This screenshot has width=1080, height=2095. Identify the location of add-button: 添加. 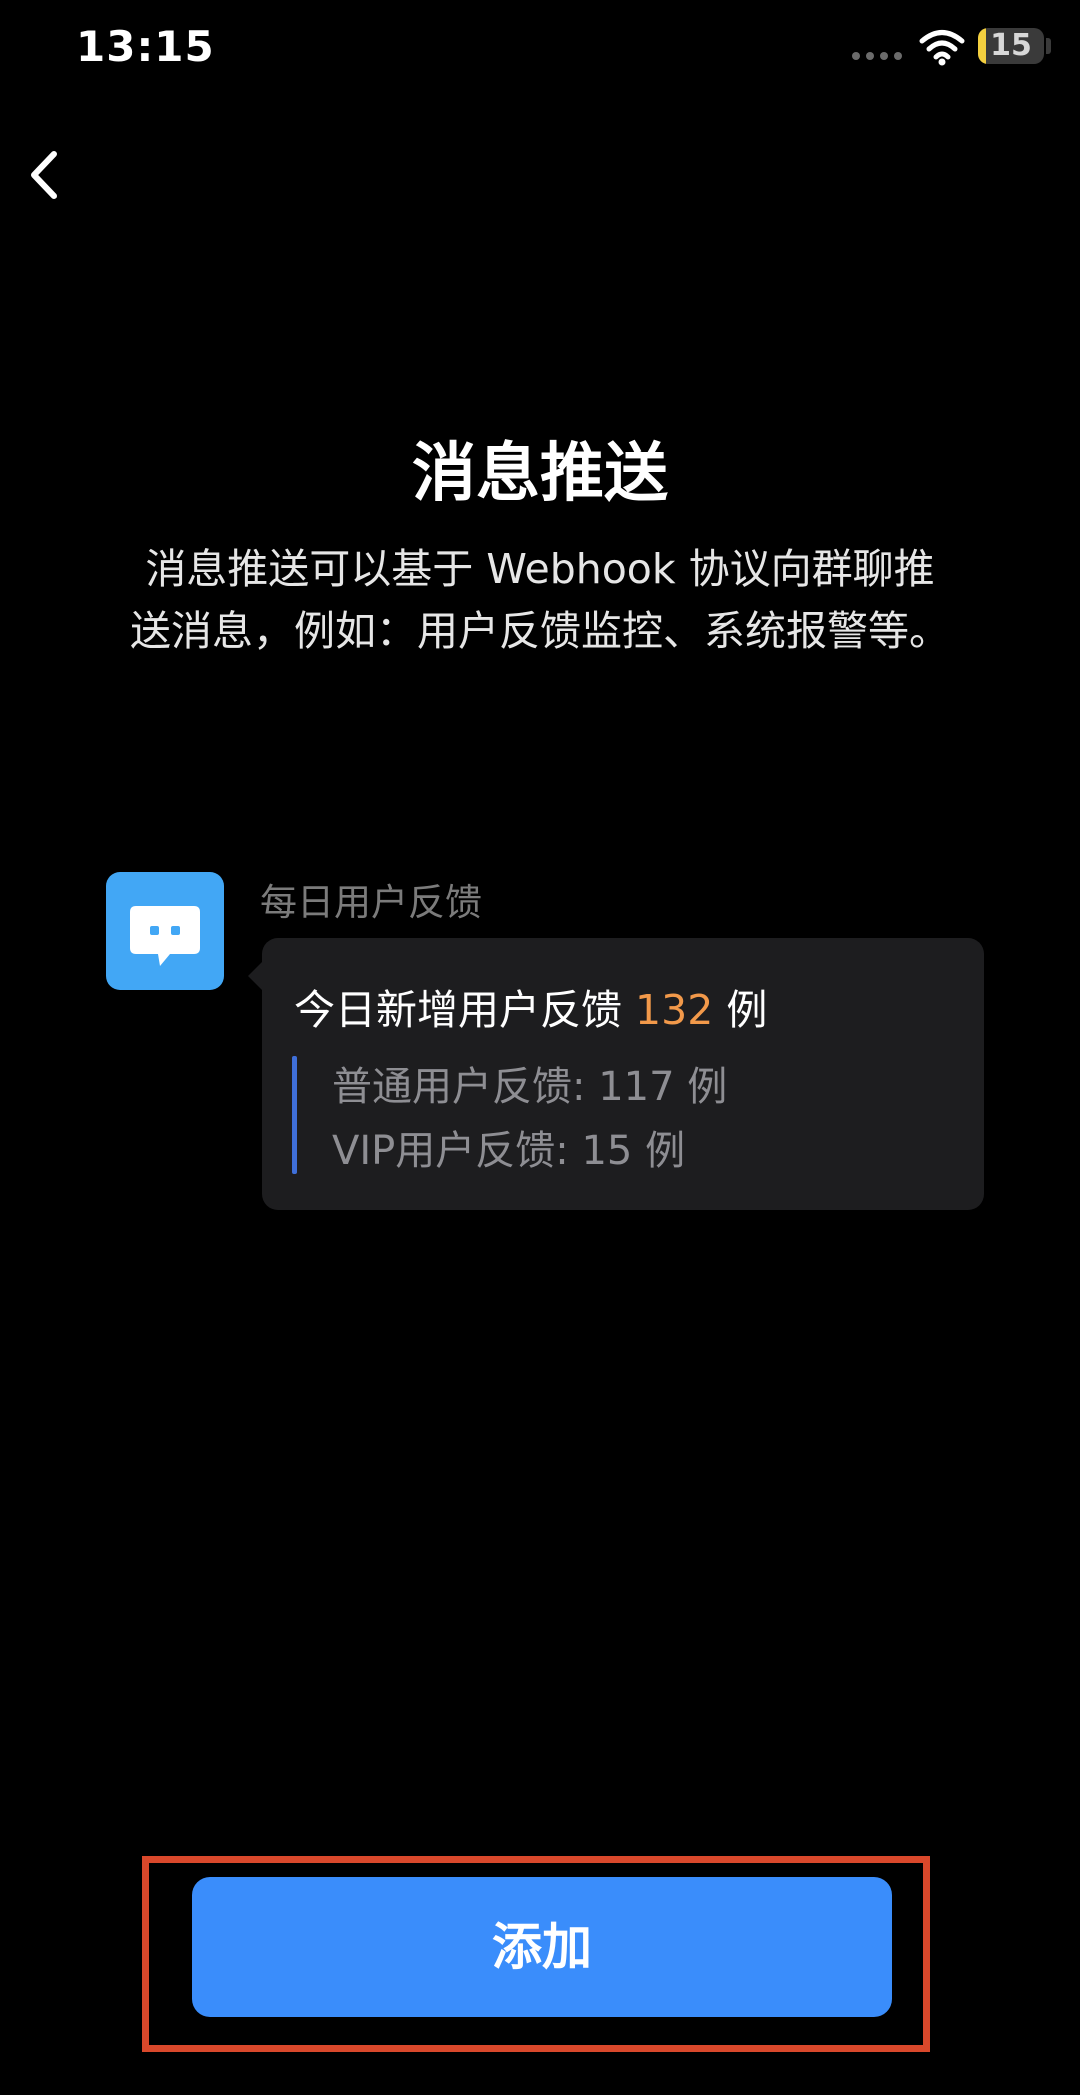
(542, 1947).